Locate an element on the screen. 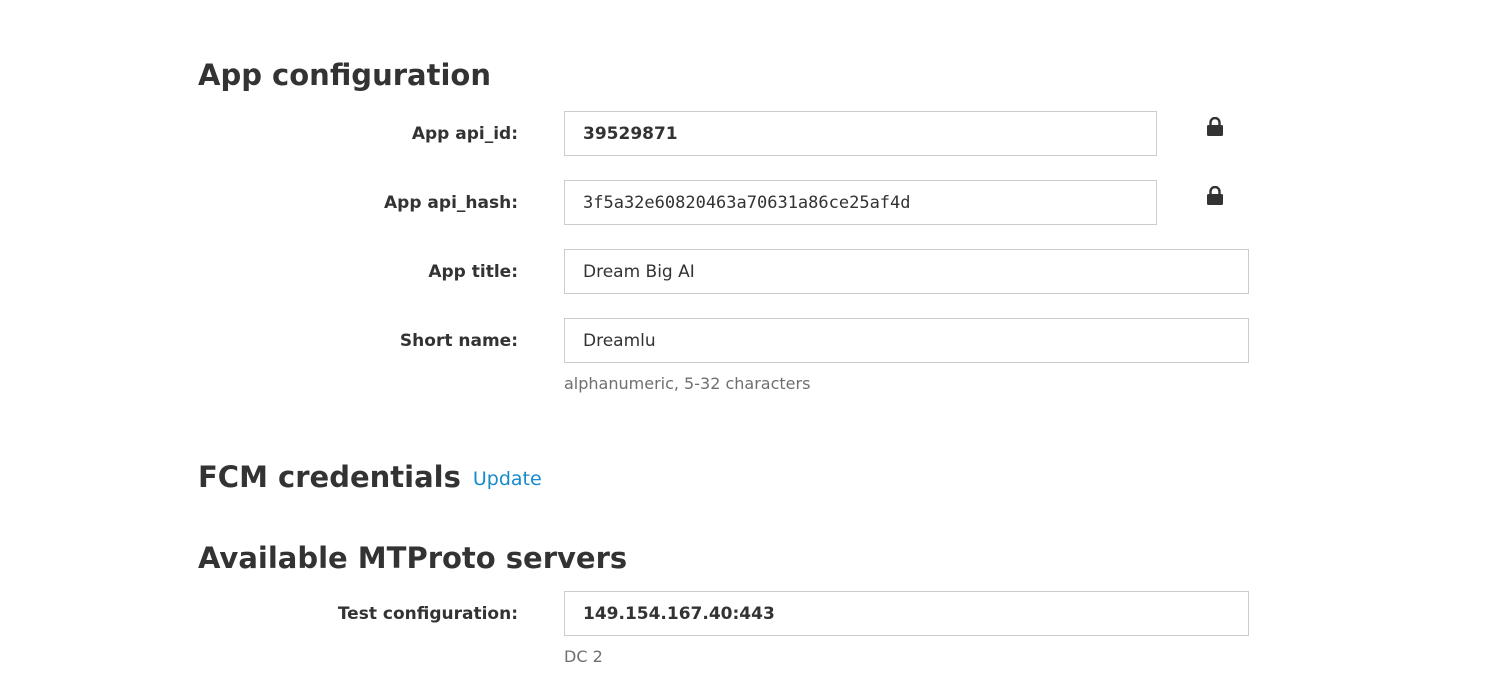 Image resolution: width=1486 pixels, height=685 pixels. short-name-label: Short name: is located at coordinates (458, 341).